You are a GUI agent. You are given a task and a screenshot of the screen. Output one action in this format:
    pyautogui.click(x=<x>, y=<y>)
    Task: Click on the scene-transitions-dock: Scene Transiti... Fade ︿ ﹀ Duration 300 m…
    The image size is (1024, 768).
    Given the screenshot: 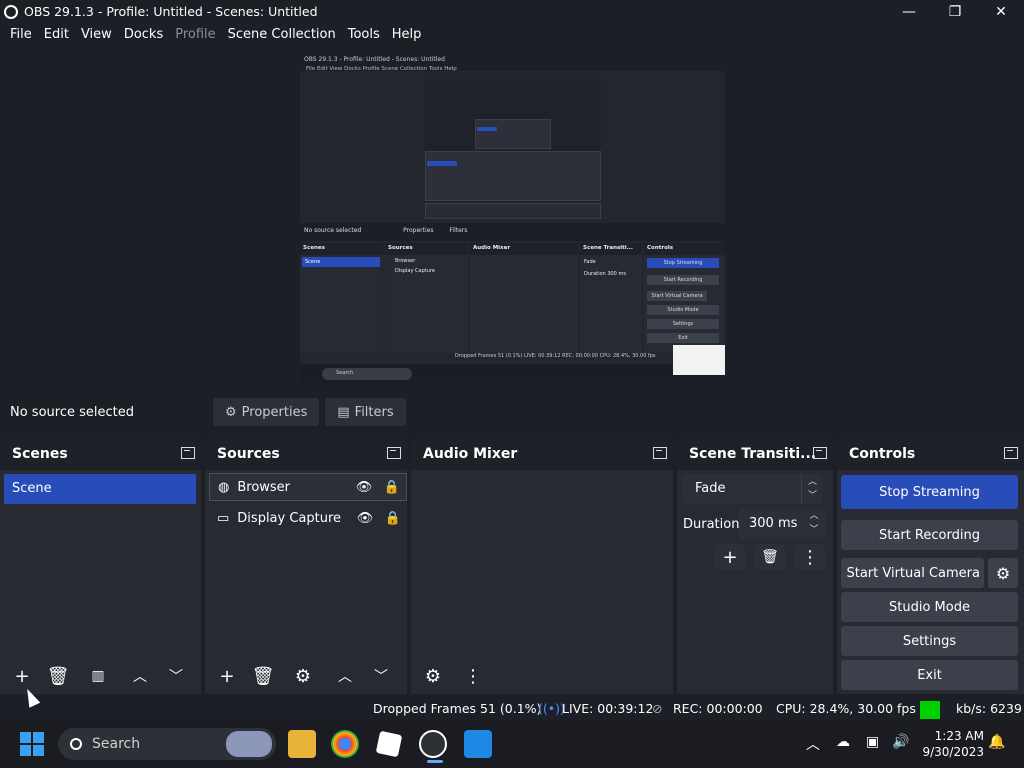 What is the action you would take?
    pyautogui.click(x=755, y=566)
    